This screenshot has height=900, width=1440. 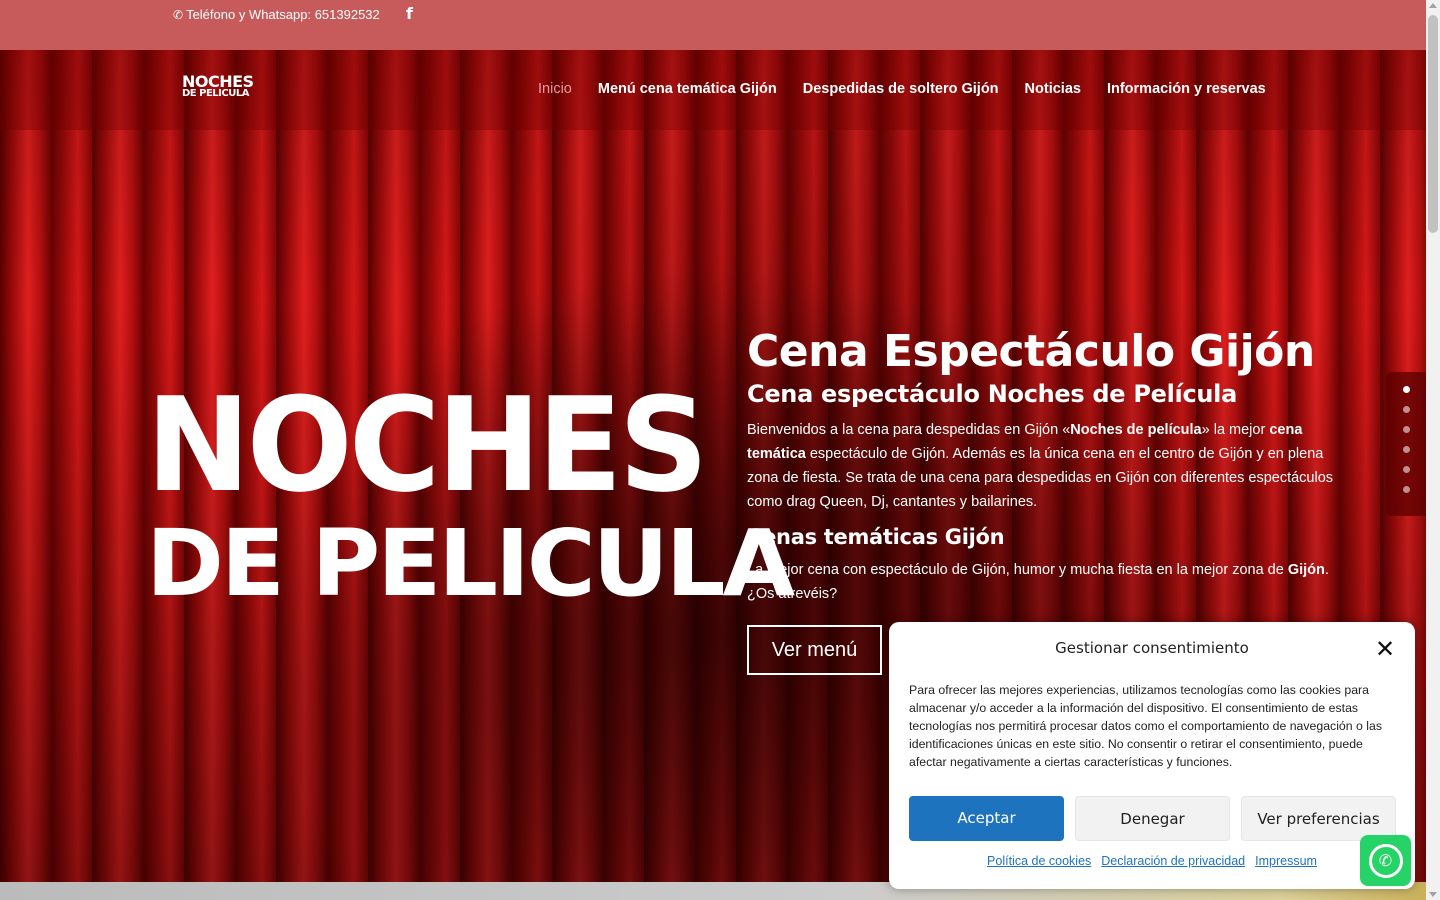 What do you see at coordinates (1286, 861) in the screenshot?
I see `impressum-link: Impressum` at bounding box center [1286, 861].